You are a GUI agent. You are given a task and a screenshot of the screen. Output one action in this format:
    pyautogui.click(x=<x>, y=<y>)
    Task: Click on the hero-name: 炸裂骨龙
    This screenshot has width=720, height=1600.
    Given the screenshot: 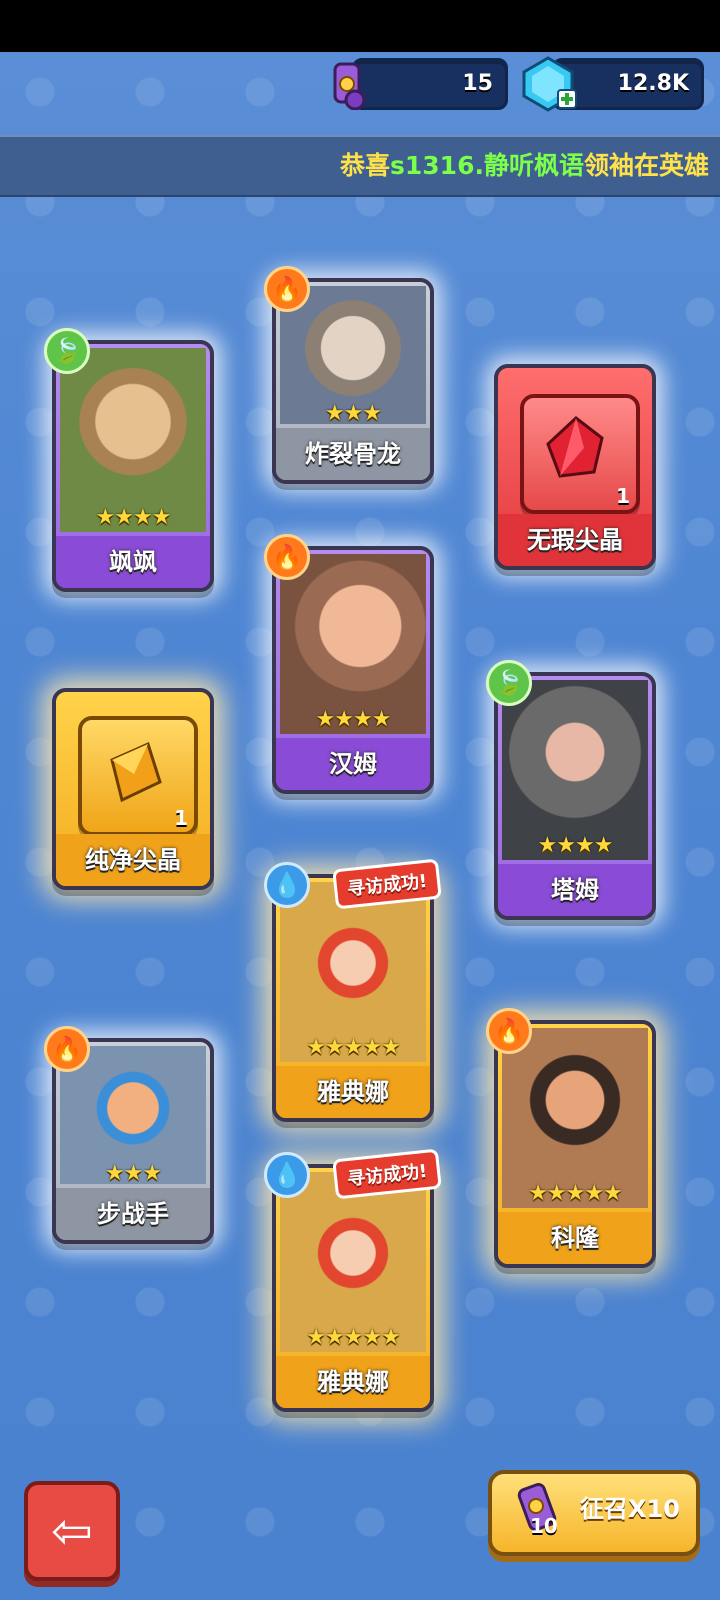 What is the action you would take?
    pyautogui.click(x=353, y=454)
    